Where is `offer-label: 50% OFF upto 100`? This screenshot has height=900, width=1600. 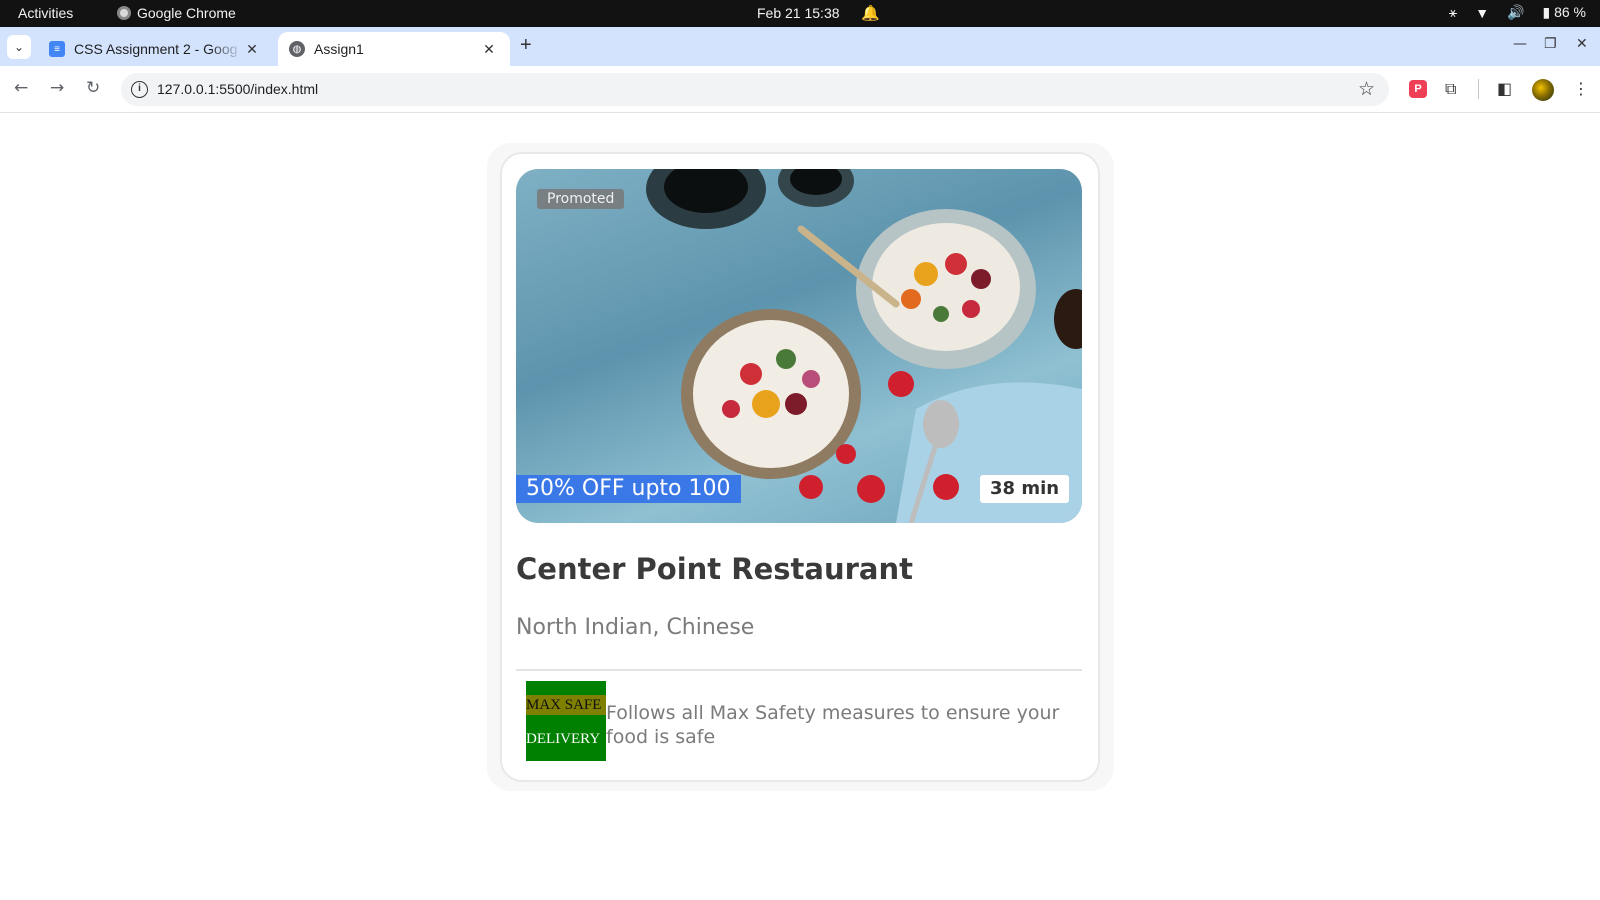 offer-label: 50% OFF upto 100 is located at coordinates (628, 489).